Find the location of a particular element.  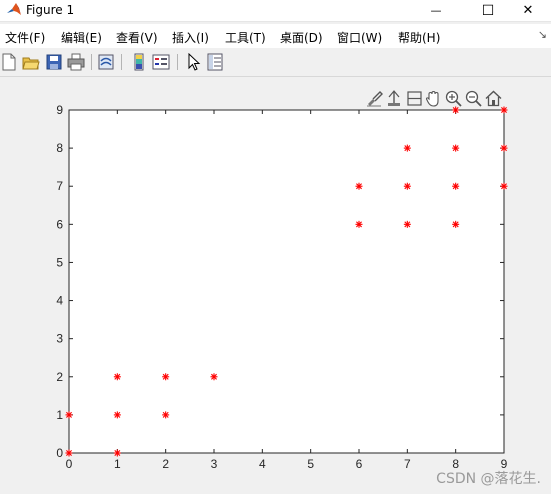

x-tick-label: 2 is located at coordinates (165, 464).